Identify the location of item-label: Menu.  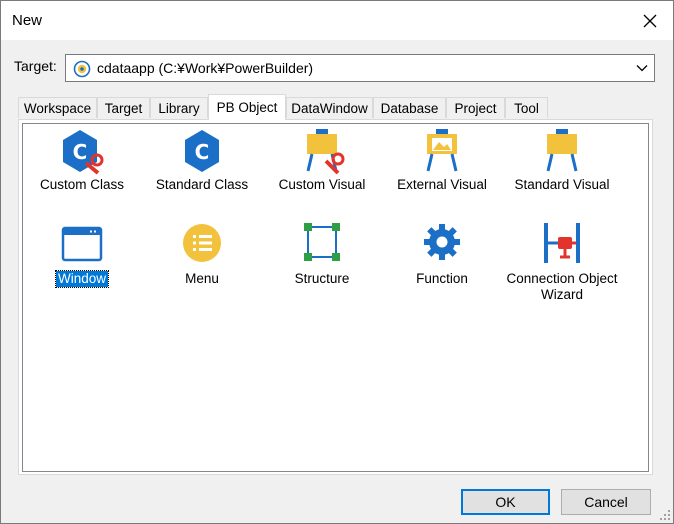
(202, 278).